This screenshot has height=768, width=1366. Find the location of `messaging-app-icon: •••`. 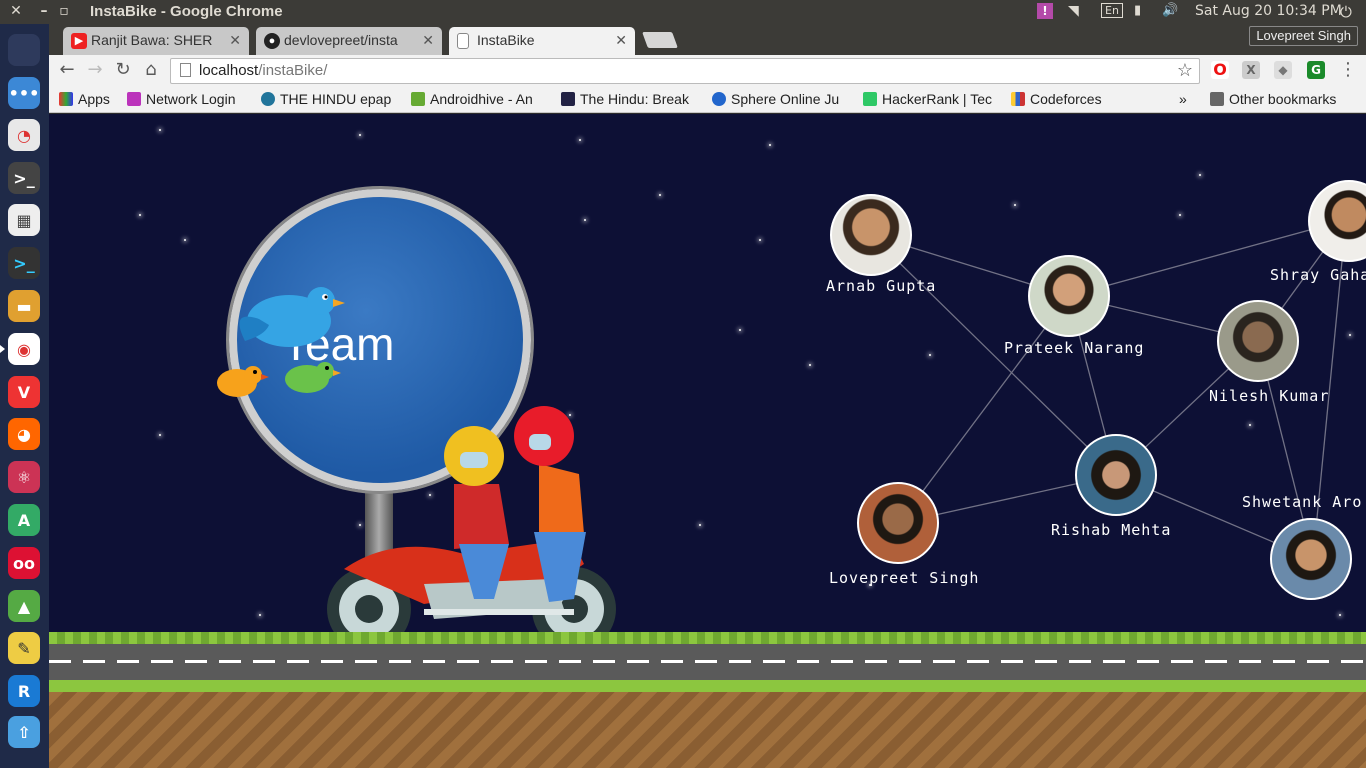

messaging-app-icon: ••• is located at coordinates (24, 93).